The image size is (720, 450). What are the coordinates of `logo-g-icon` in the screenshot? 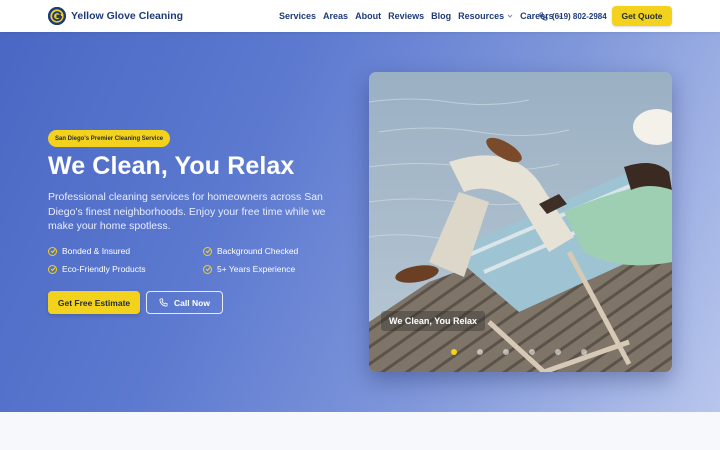 It's located at (57, 16).